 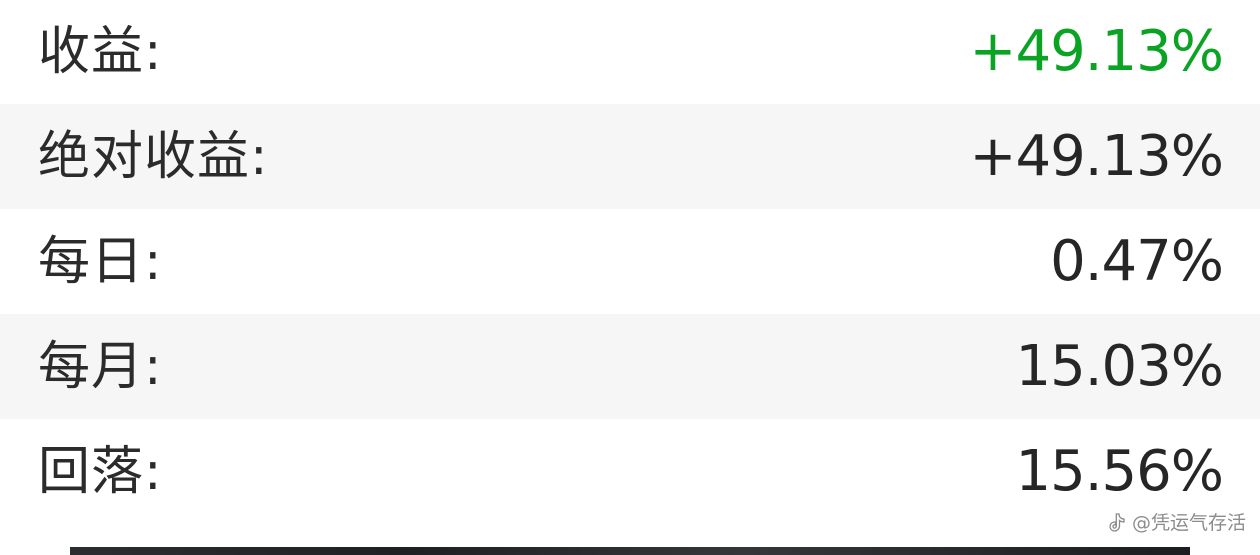 What do you see at coordinates (1117, 522) in the screenshot?
I see `music-note-icon` at bounding box center [1117, 522].